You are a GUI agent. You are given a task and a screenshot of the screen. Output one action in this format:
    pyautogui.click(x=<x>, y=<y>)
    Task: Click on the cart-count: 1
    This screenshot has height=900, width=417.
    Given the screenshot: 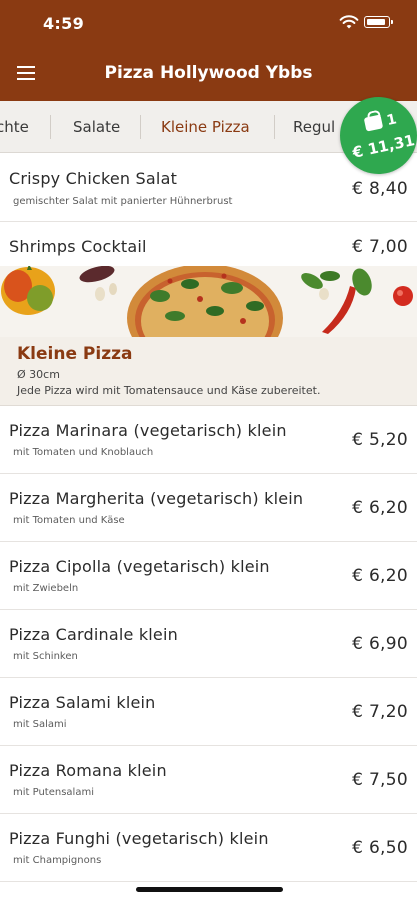 What is the action you would take?
    pyautogui.click(x=392, y=120)
    